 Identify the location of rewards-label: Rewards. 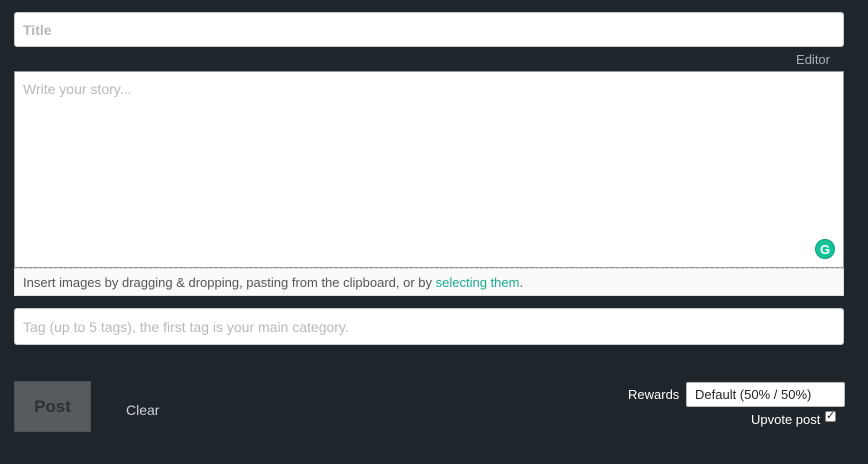
(654, 394).